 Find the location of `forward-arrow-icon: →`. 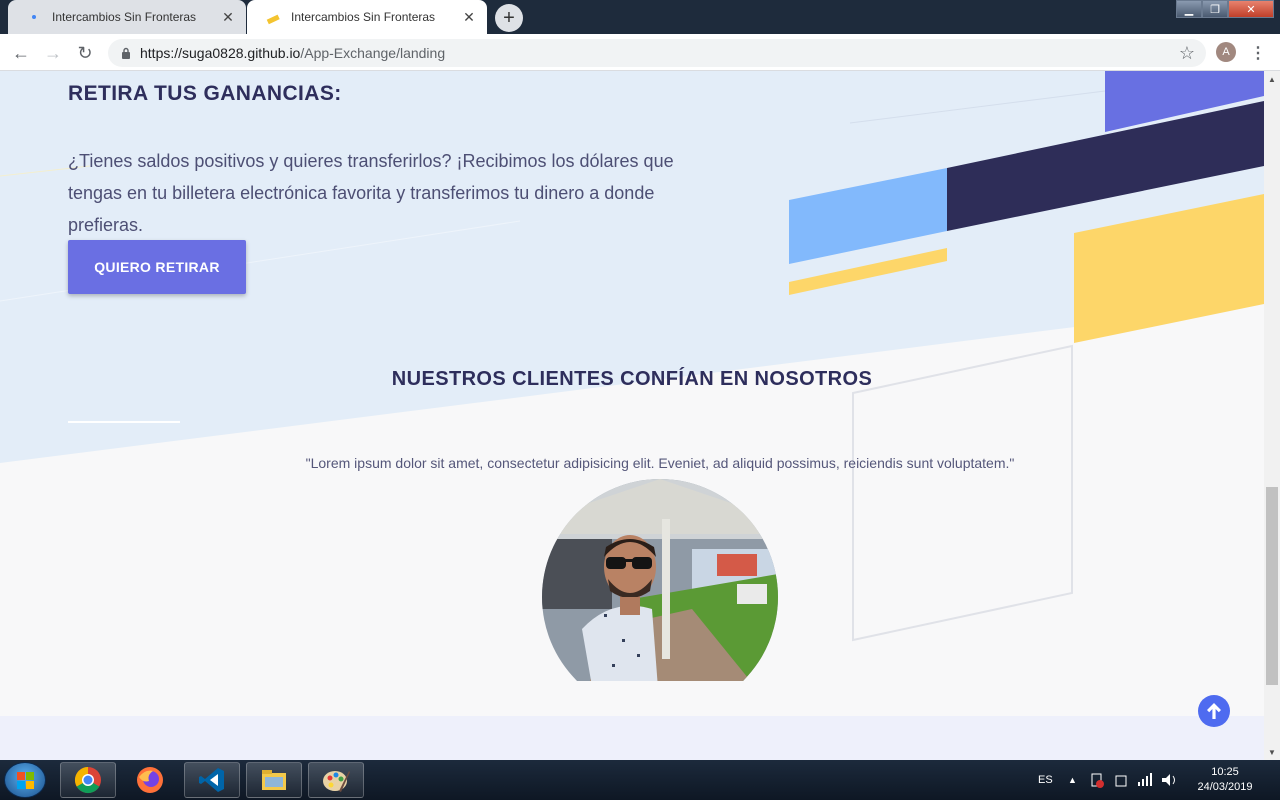

forward-arrow-icon: → is located at coordinates (53, 53).